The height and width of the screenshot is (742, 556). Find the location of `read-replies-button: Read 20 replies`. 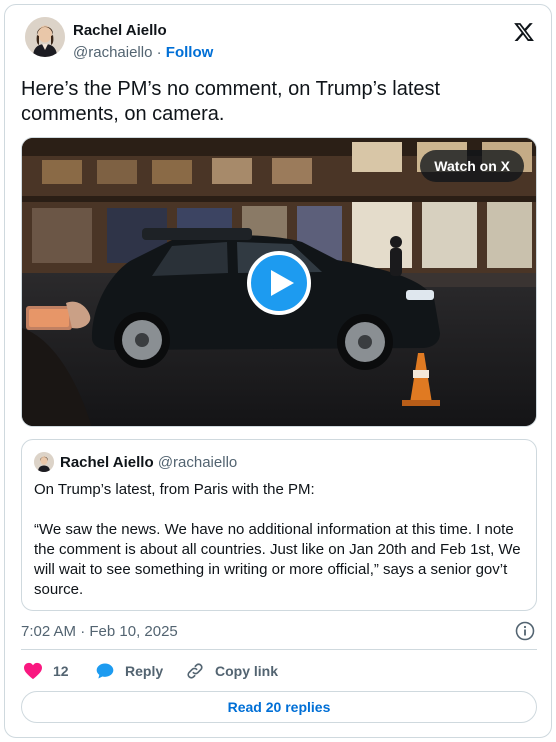

read-replies-button: Read 20 replies is located at coordinates (279, 707).